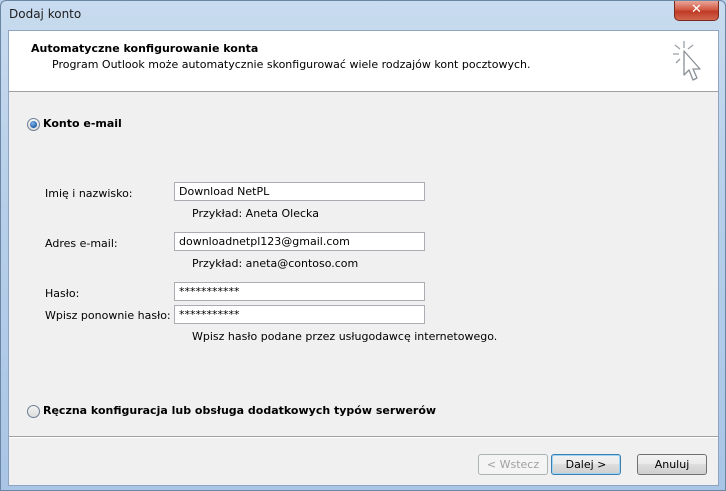  I want to click on password-field: ***********, so click(299, 291).